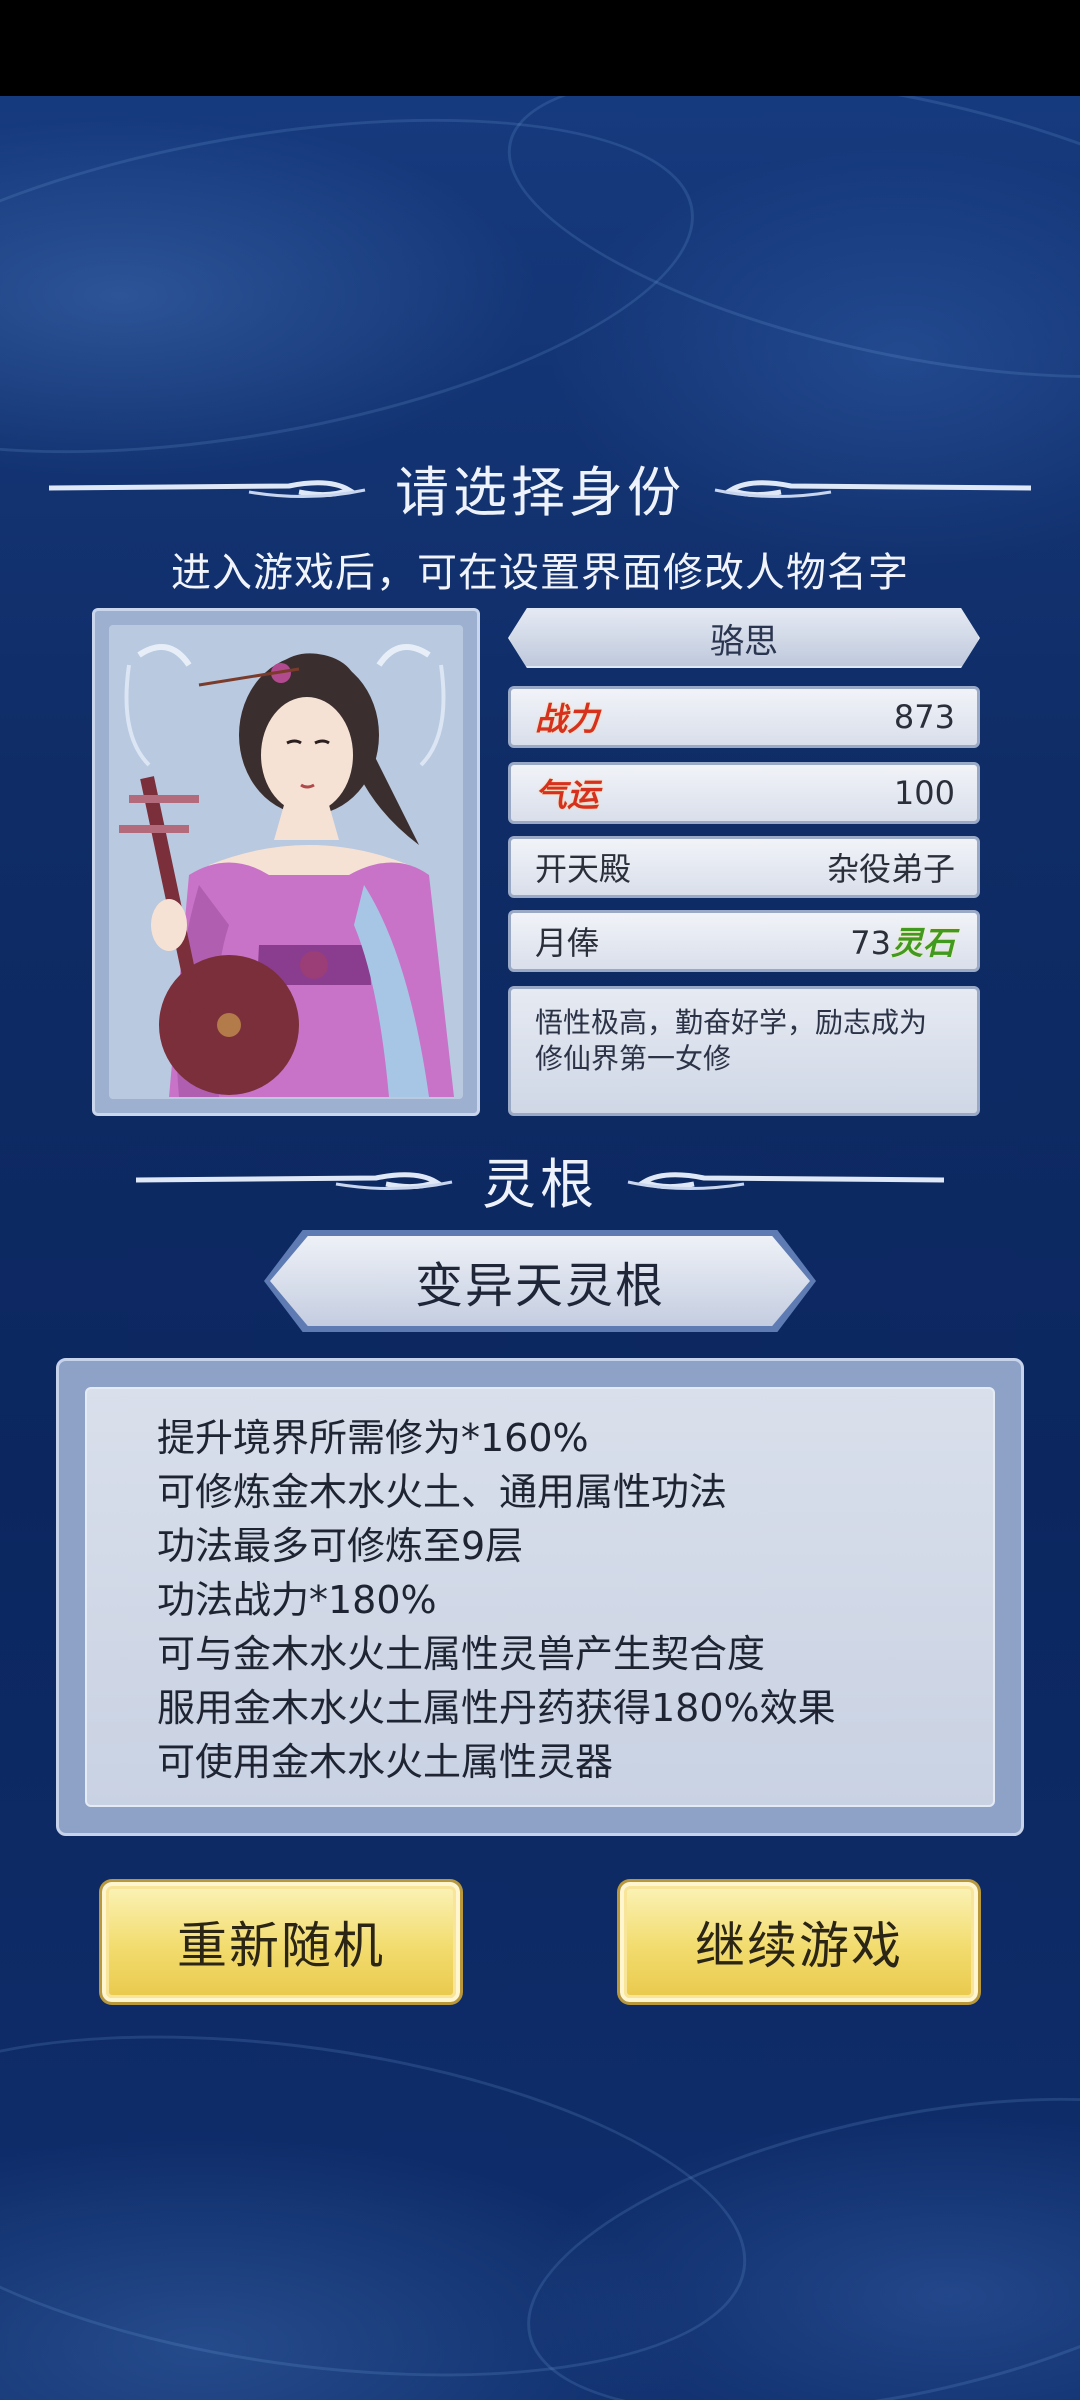  Describe the element at coordinates (567, 943) in the screenshot. I see `salary-label: 月俸` at that location.